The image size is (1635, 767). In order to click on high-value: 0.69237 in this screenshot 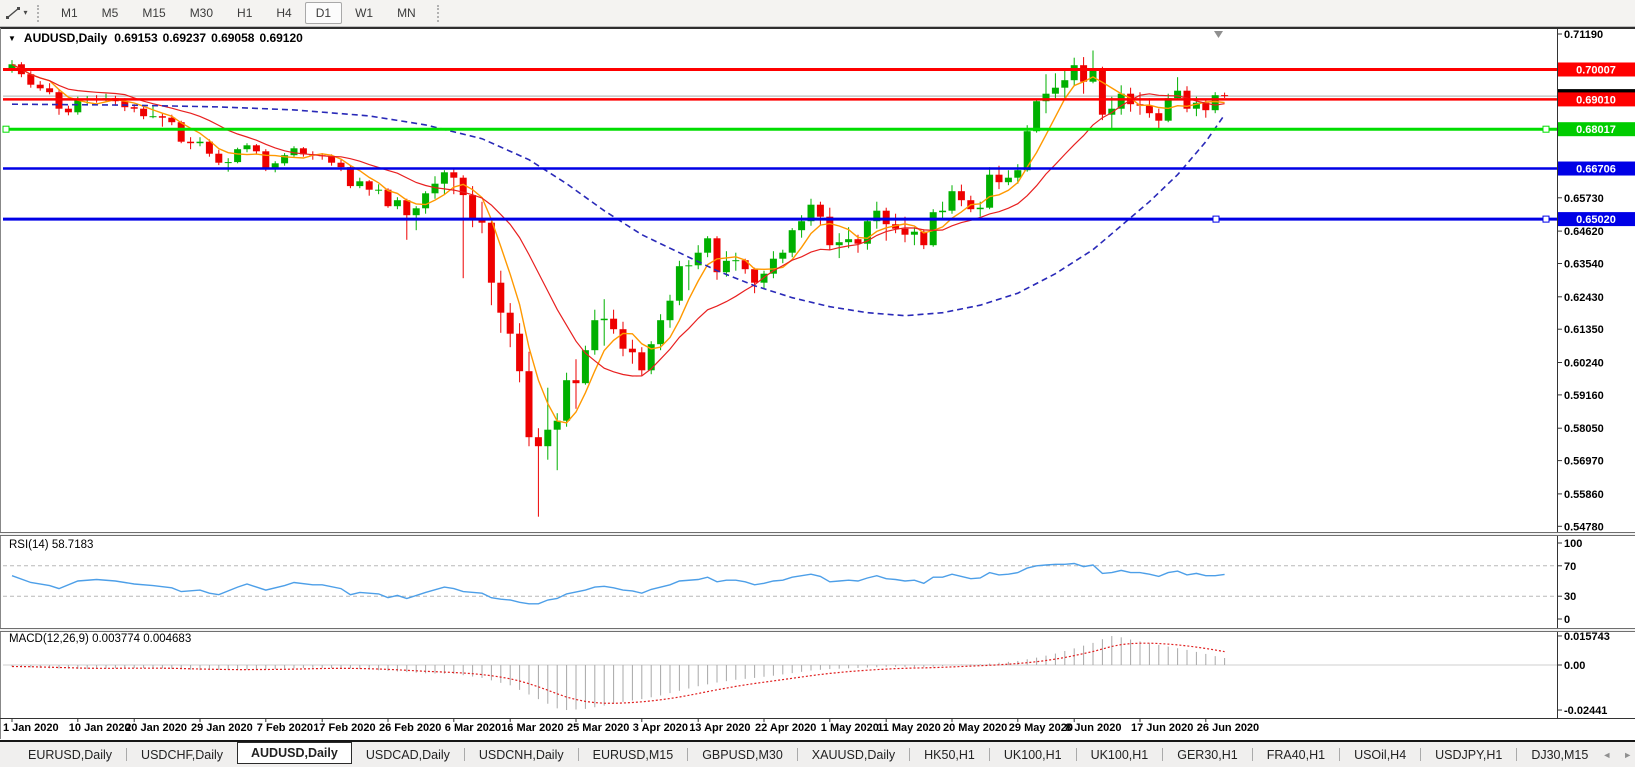, I will do `click(184, 38)`.